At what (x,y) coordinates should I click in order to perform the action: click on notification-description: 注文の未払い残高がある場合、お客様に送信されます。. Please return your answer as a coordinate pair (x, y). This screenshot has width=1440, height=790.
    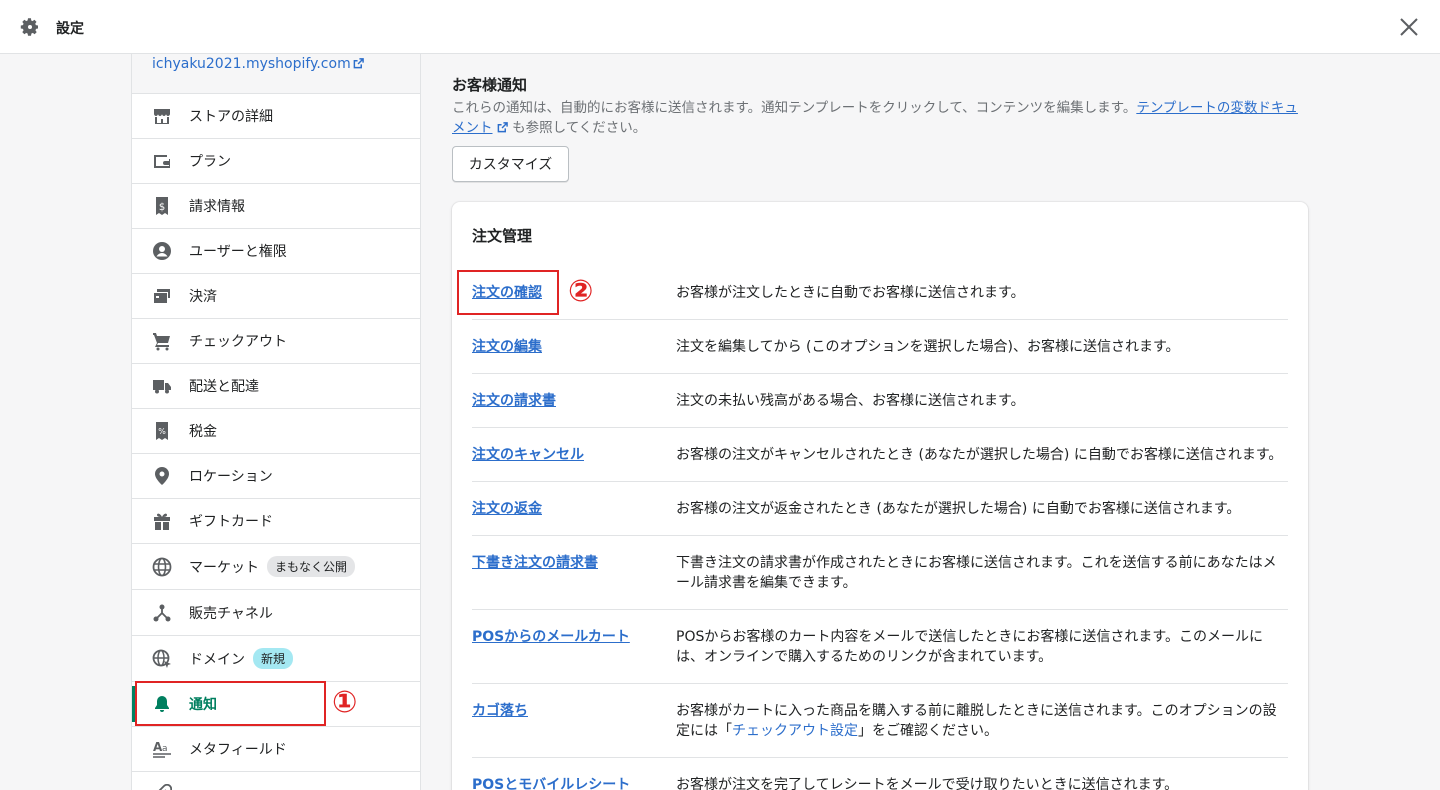
    Looking at the image, I should click on (850, 401).